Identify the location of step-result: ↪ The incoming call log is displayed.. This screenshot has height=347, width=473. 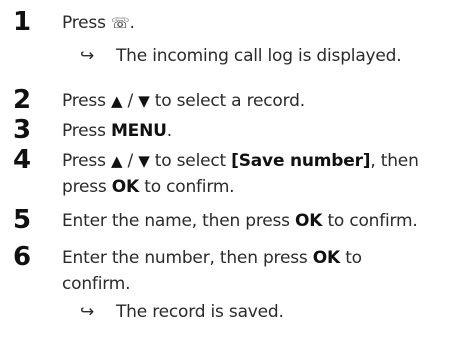
(241, 56).